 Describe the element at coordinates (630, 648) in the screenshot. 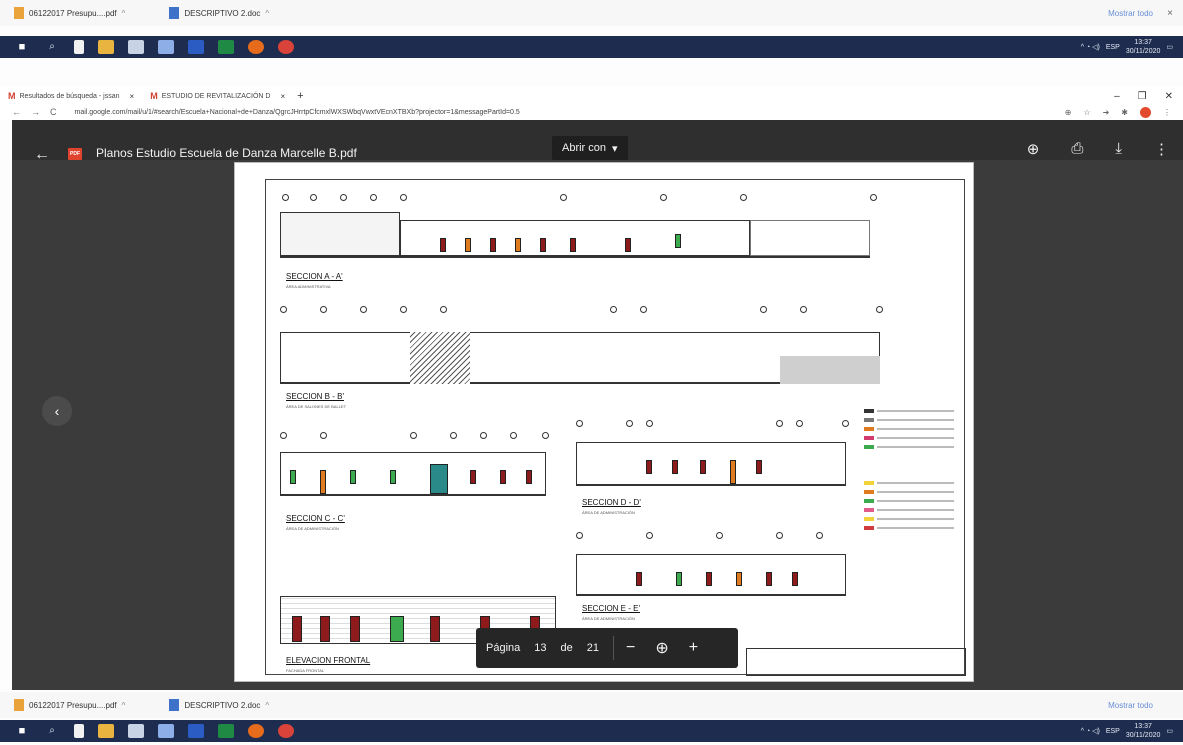

I see `zoom-out-icon: −` at that location.